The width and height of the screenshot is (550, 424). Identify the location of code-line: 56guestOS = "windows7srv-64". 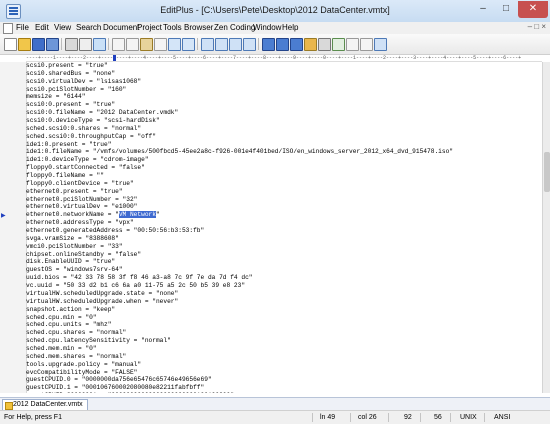
(284, 270).